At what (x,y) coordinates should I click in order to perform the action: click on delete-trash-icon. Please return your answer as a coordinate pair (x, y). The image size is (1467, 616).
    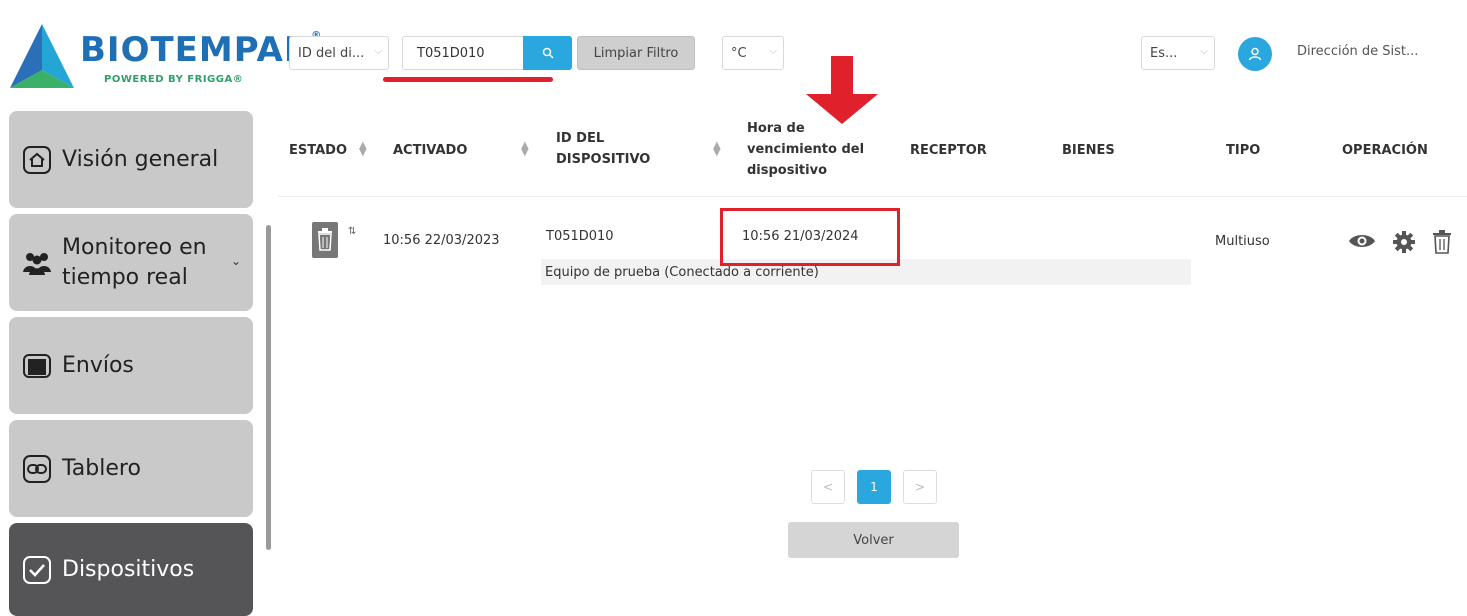
    Looking at the image, I should click on (1442, 244).